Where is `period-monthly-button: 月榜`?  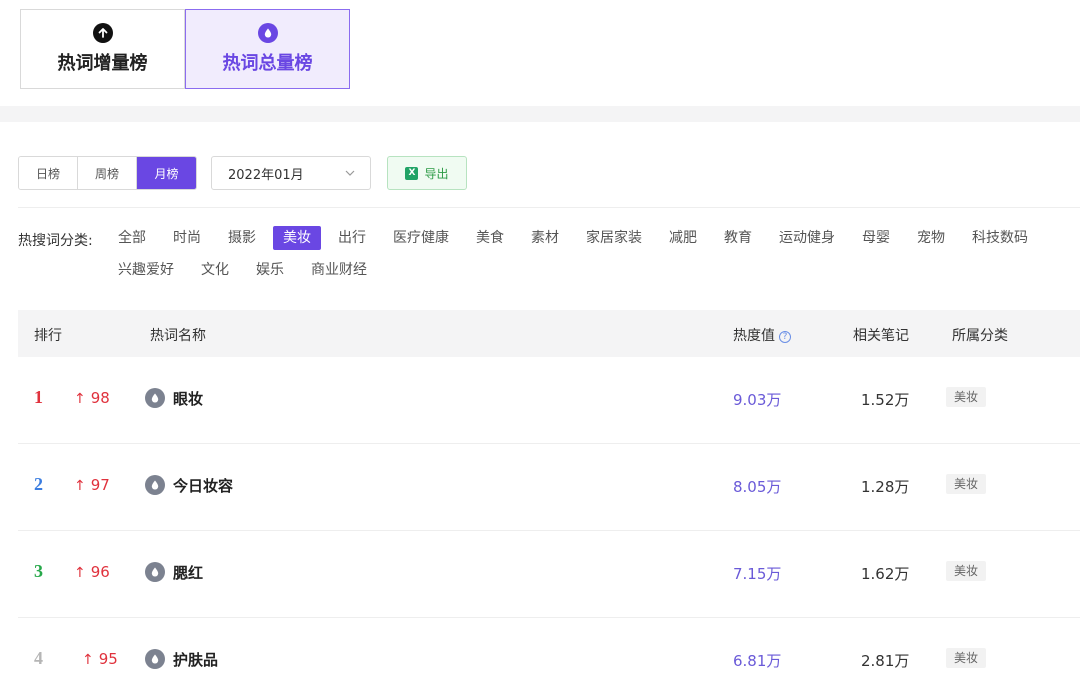 period-monthly-button: 月榜 is located at coordinates (166, 173).